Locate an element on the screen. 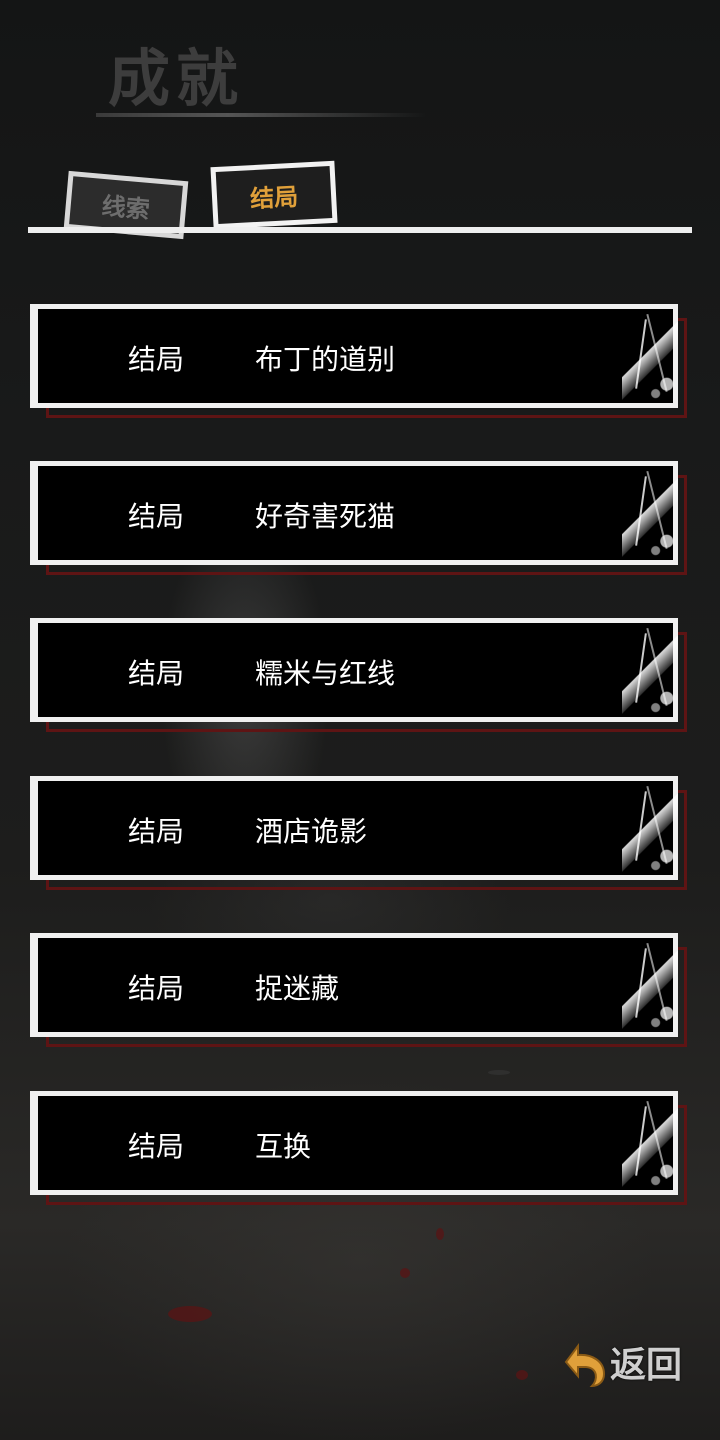 This screenshot has width=720, height=1440. return-arrow-icon is located at coordinates (585, 1365).